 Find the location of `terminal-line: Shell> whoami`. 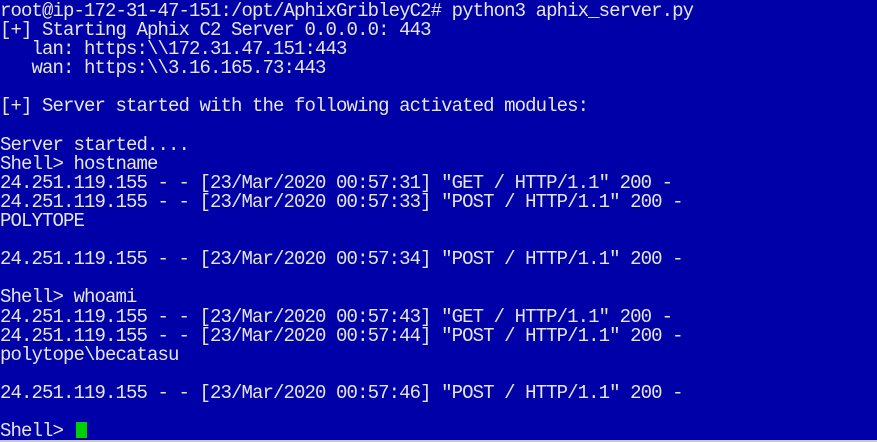

terminal-line: Shell> whoami is located at coordinates (68, 297).